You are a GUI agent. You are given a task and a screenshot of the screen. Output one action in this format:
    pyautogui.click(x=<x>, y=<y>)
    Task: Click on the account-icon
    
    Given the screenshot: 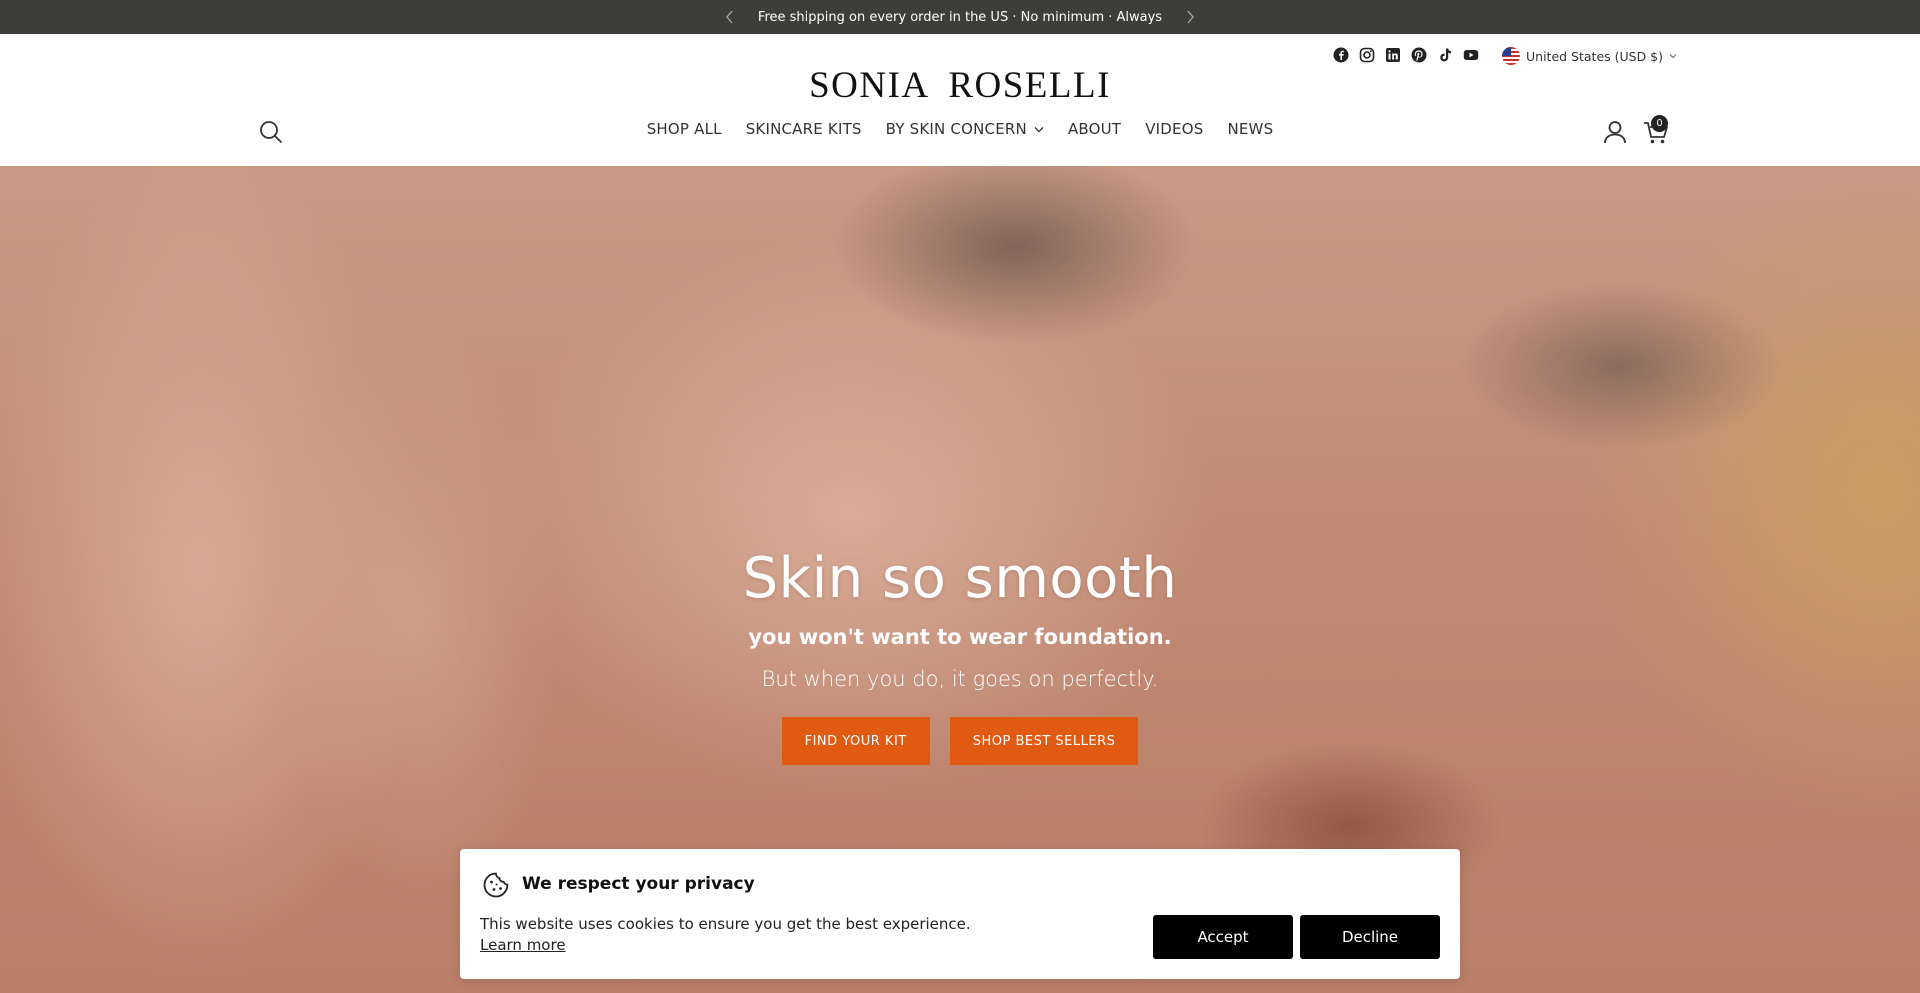 What is the action you would take?
    pyautogui.click(x=1615, y=132)
    